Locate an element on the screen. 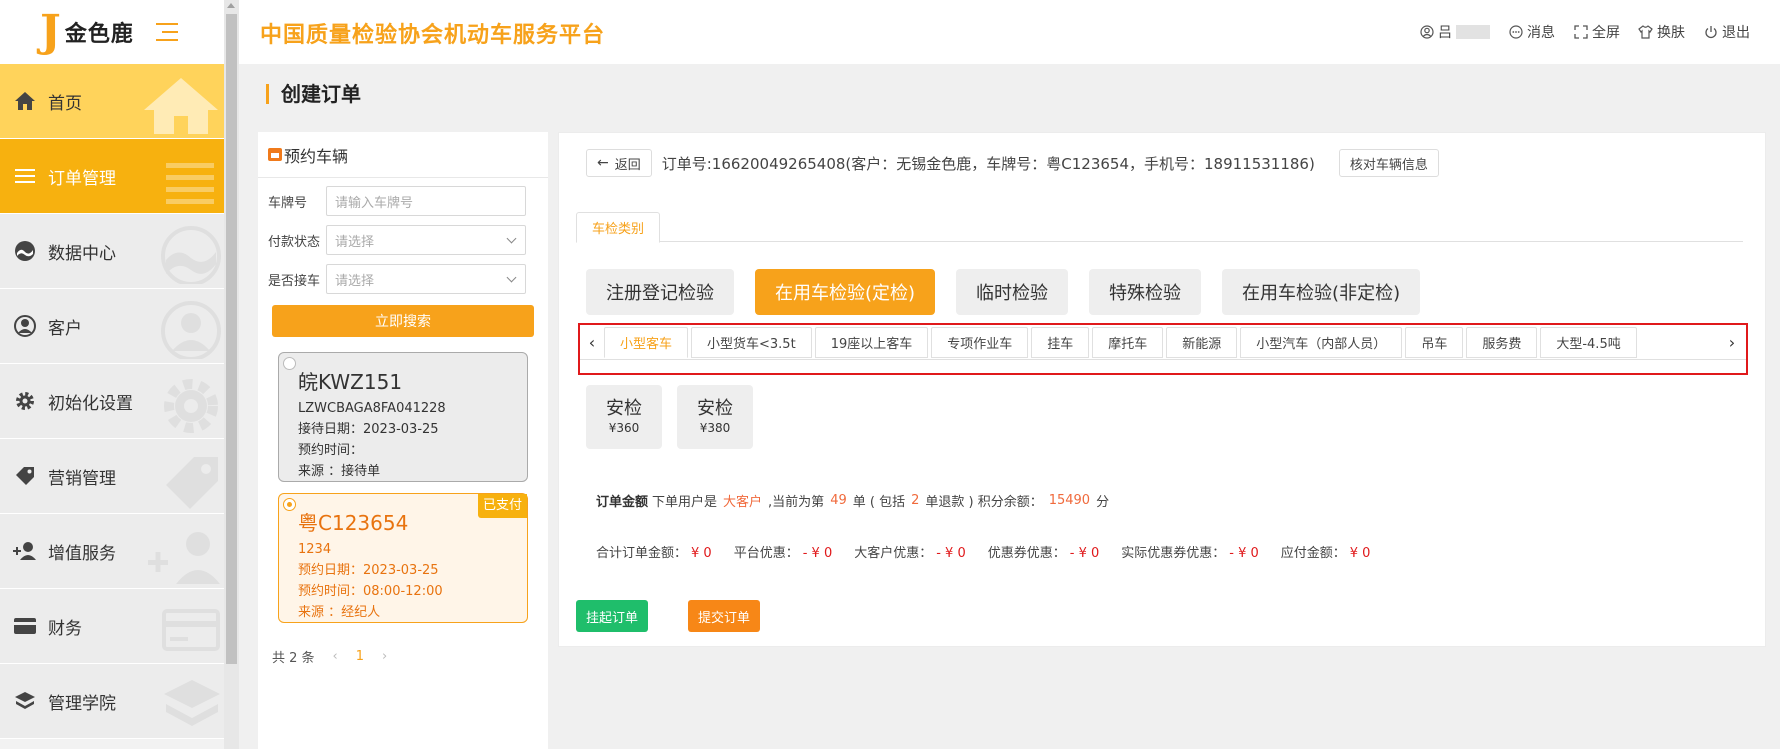 The image size is (1780, 749). pickup-label: 是否接车 is located at coordinates (294, 281).